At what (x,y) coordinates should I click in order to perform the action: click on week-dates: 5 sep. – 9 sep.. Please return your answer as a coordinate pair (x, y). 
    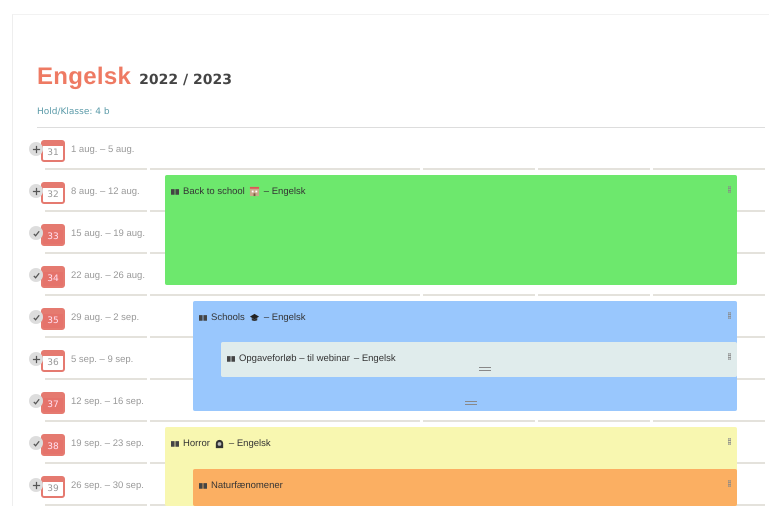
    Looking at the image, I should click on (102, 359).